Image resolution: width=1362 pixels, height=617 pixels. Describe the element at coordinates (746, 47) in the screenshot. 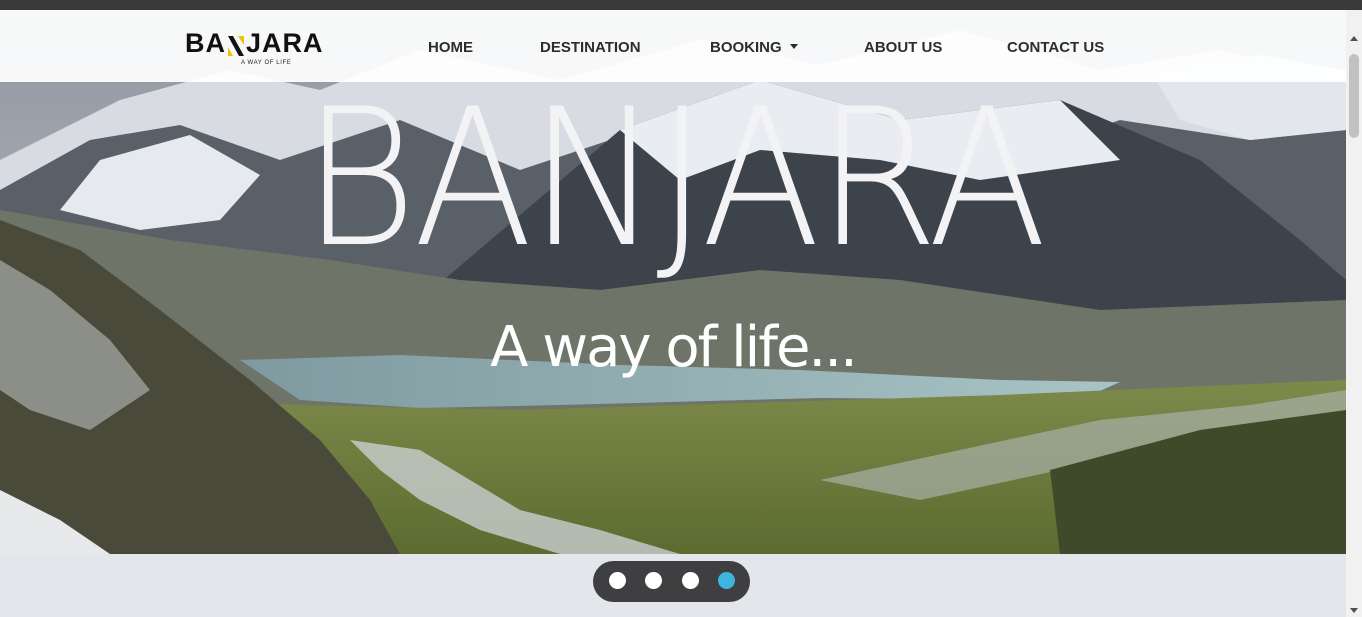

I see `nav-booking-label: BOOKING` at that location.